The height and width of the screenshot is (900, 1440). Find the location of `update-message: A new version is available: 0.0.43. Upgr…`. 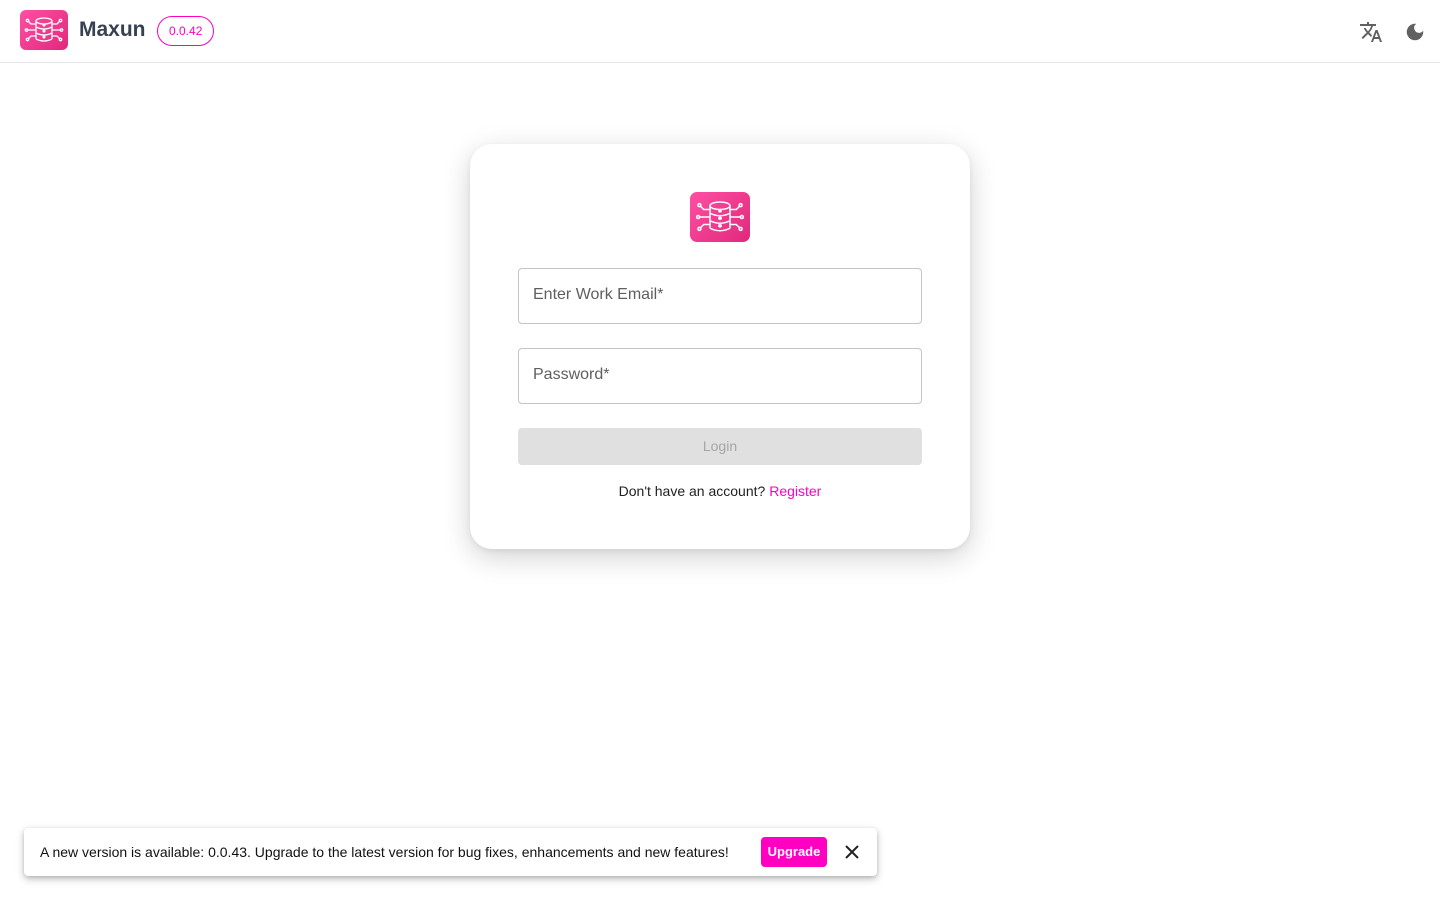

update-message: A new version is available: 0.0.43. Upgr… is located at coordinates (384, 852).